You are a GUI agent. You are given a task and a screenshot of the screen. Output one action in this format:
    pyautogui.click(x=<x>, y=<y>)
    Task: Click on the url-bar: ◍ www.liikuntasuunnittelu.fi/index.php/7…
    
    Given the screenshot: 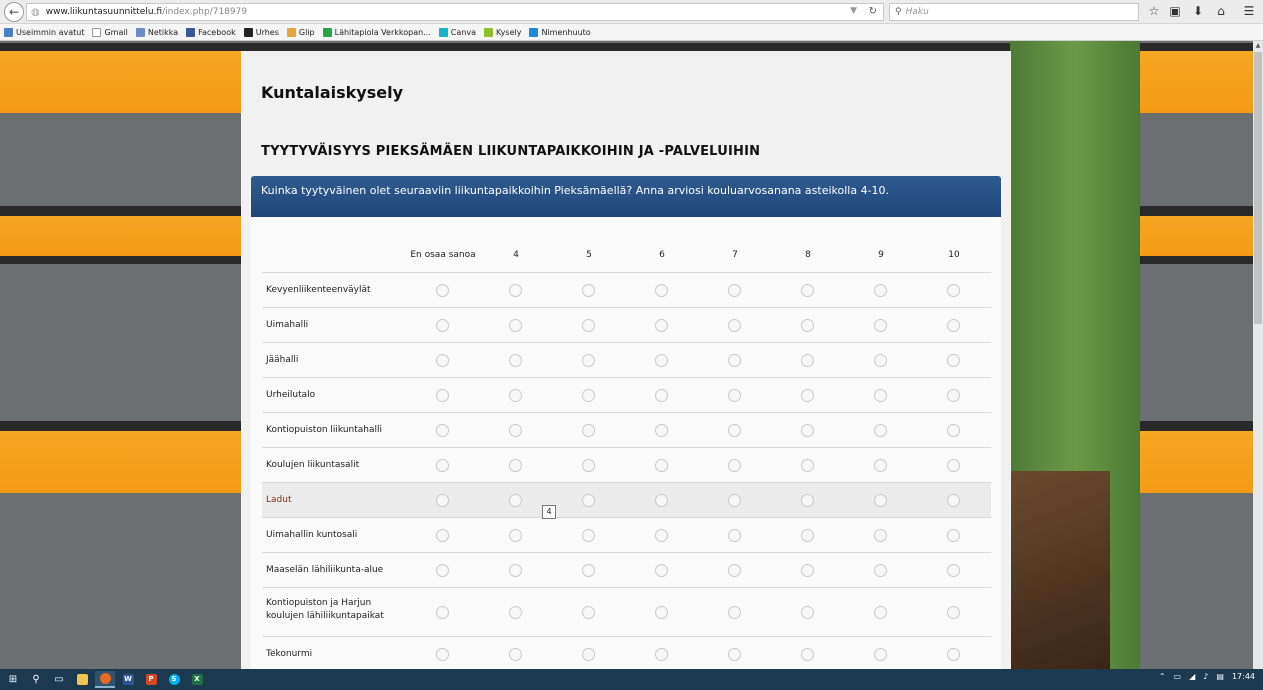 What is the action you would take?
    pyautogui.click(x=455, y=12)
    